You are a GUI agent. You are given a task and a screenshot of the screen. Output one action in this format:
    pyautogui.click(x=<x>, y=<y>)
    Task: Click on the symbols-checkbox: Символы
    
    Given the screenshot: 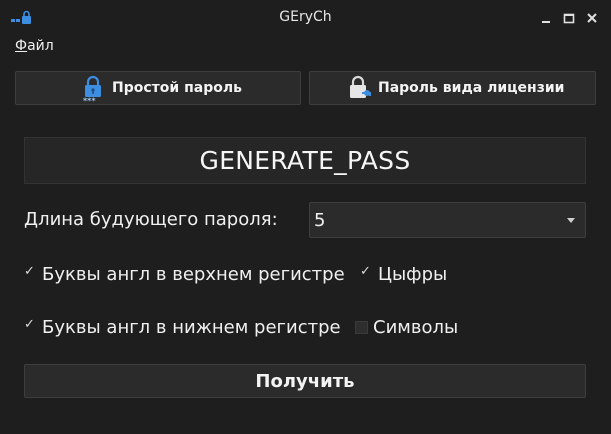 What is the action you would take?
    pyautogui.click(x=406, y=327)
    